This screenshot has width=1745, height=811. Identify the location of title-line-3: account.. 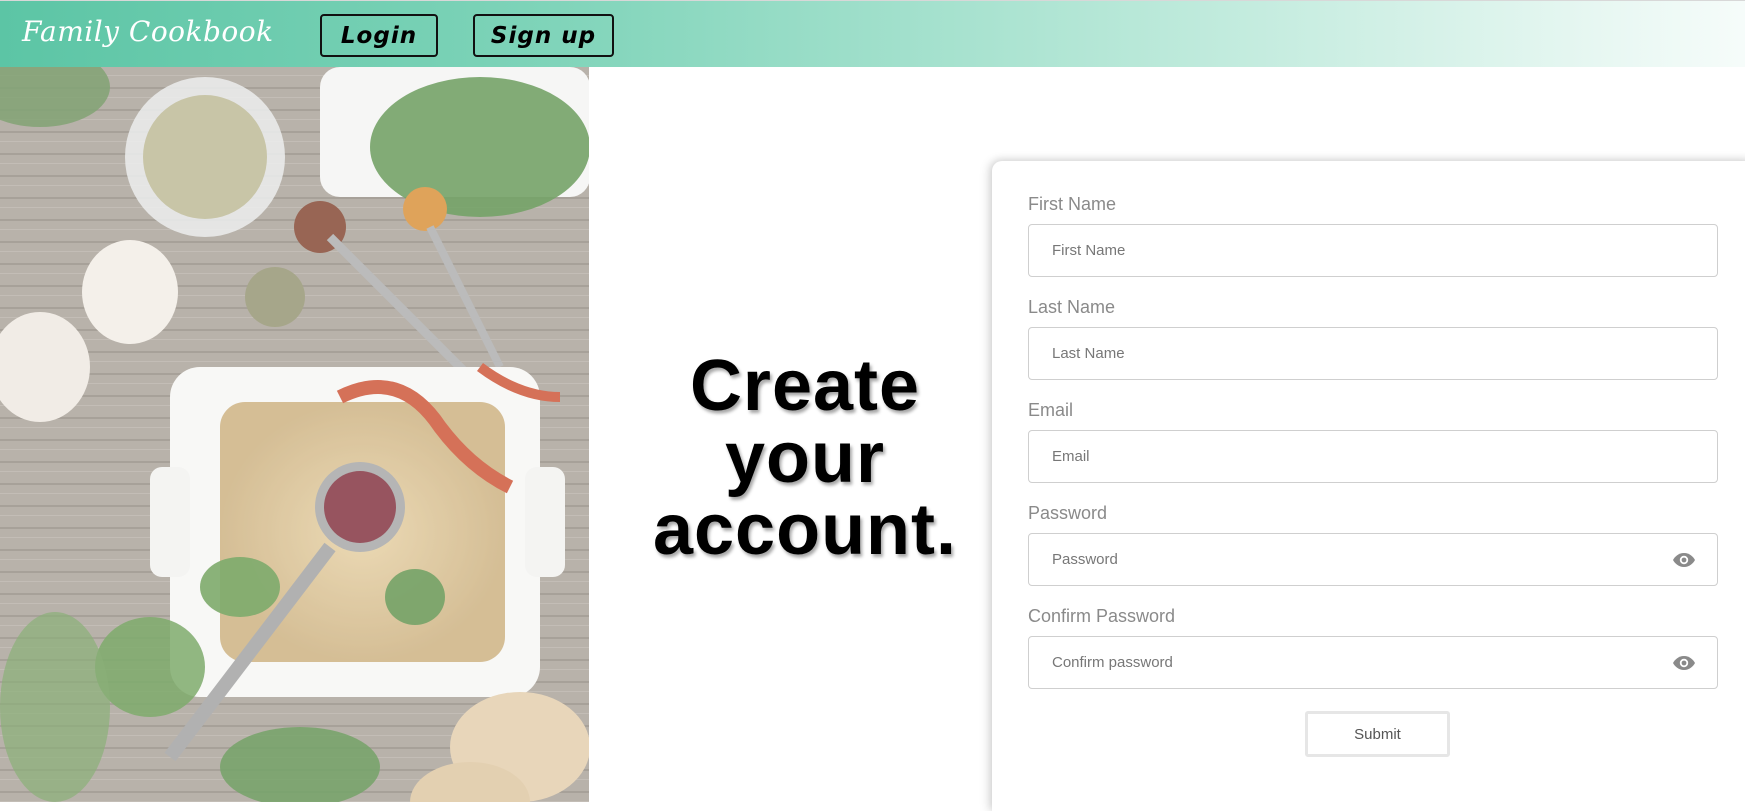
(805, 530).